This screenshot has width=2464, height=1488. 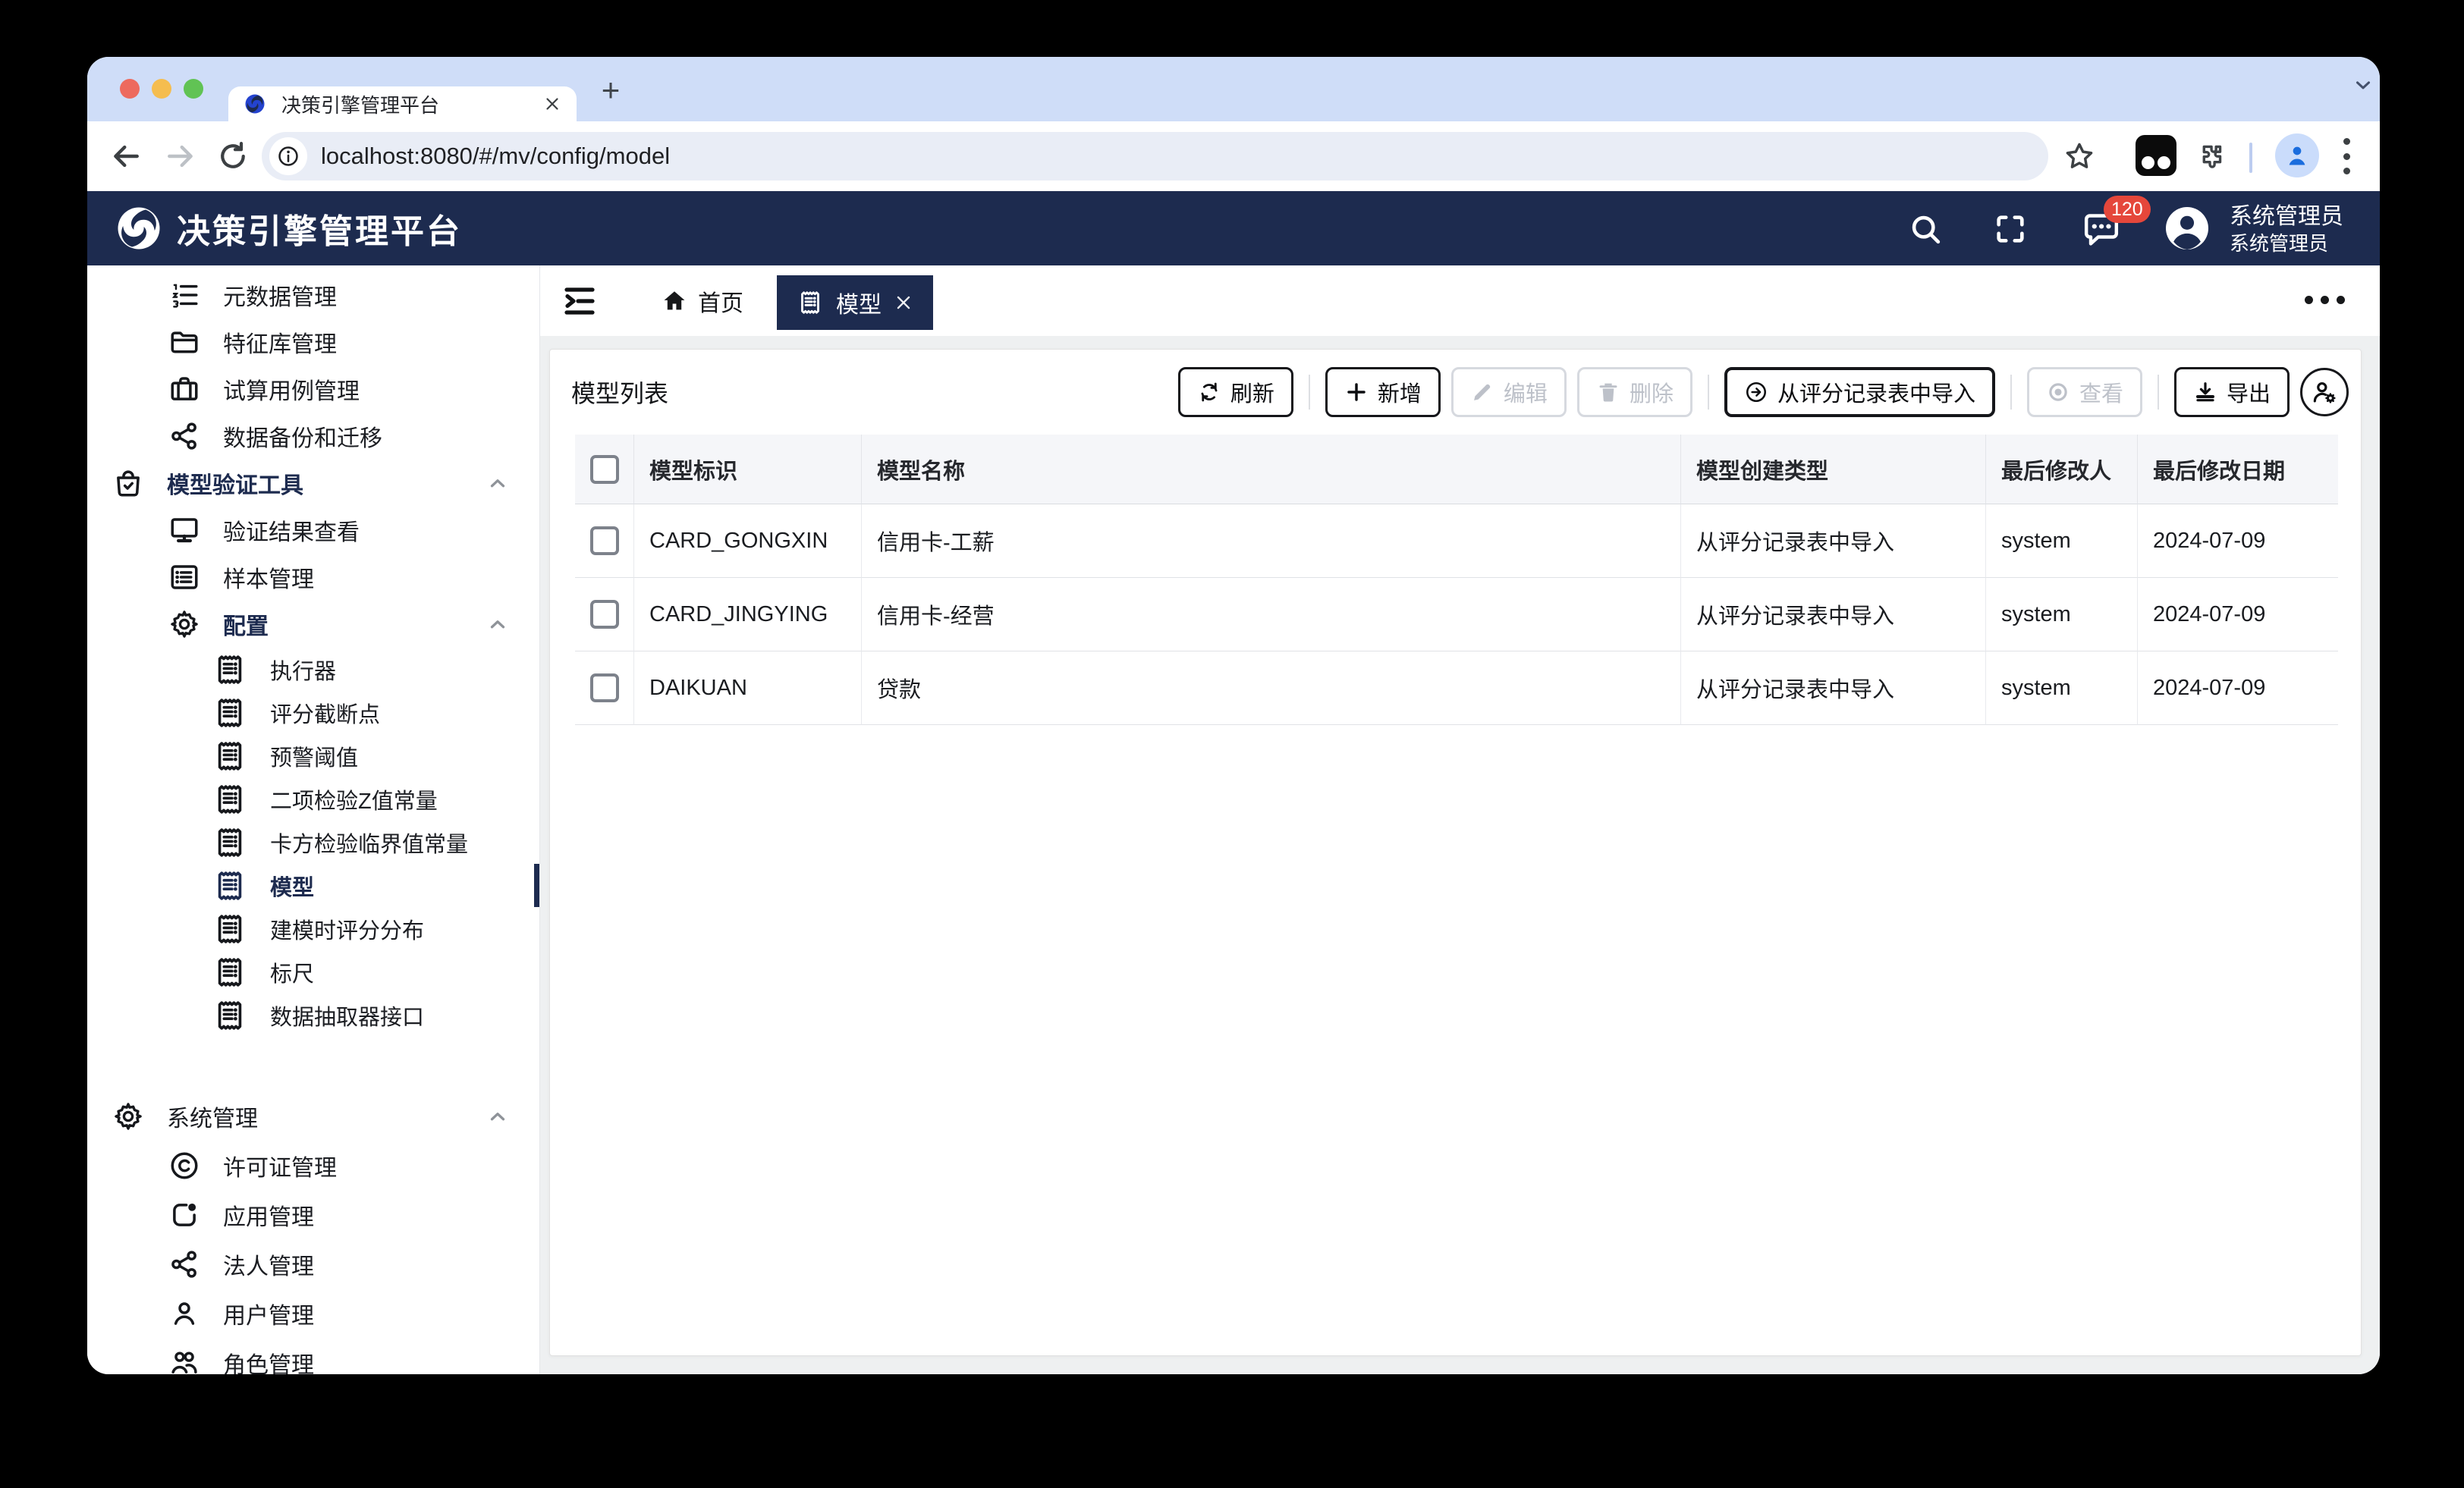 I want to click on import-from-score-records-button: 从评分记录表中导入, so click(x=1859, y=392).